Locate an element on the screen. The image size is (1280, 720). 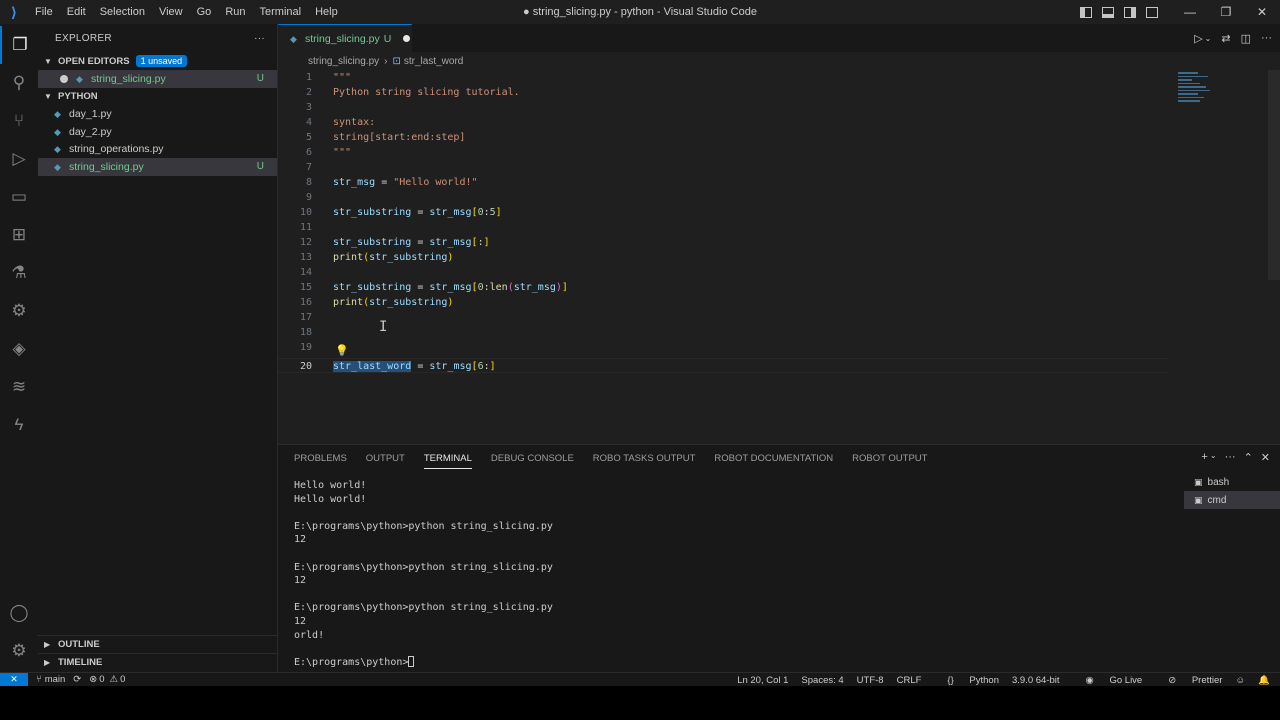
tab-problems: PROBLEMS is located at coordinates (320, 460).